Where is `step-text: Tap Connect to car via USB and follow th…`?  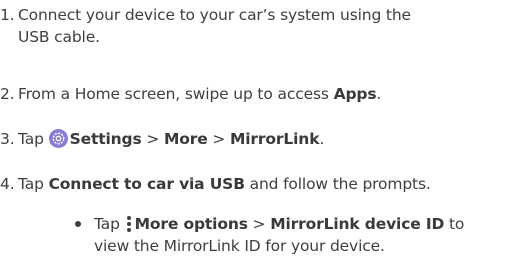 step-text: Tap Connect to car via USB and follow th… is located at coordinates (272, 184).